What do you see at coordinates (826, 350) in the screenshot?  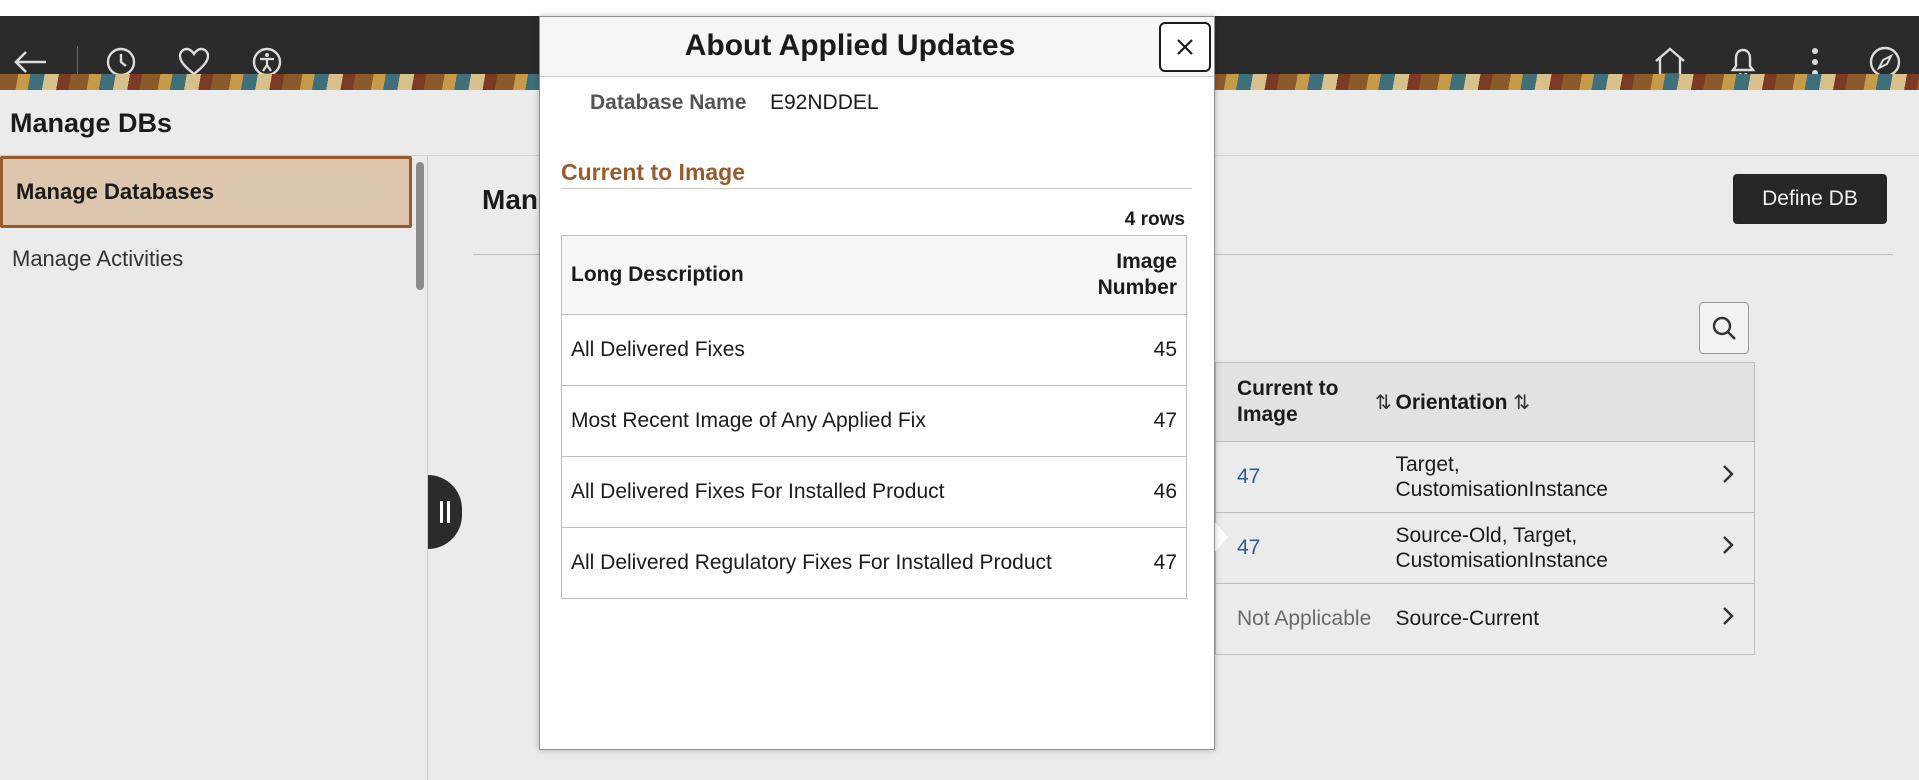 I see `long-description-cell: All Delivered Fixes` at bounding box center [826, 350].